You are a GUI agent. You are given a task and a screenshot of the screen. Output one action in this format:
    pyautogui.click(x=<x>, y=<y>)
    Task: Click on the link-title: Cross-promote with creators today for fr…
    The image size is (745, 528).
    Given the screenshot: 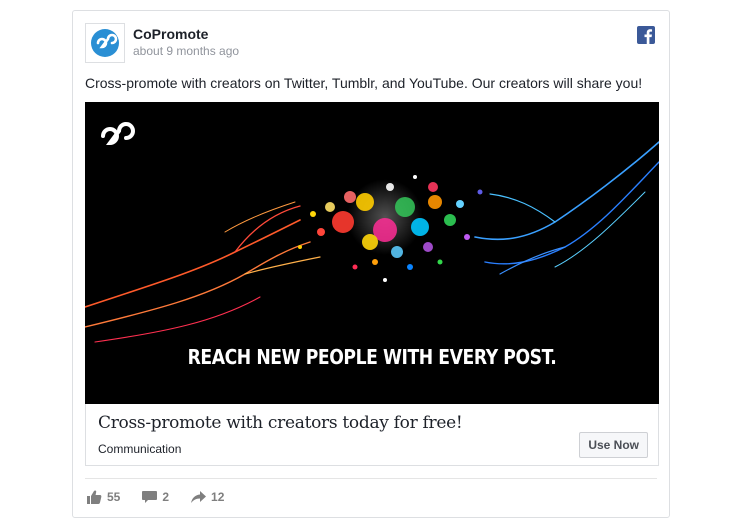 What is the action you would take?
    pyautogui.click(x=280, y=423)
    